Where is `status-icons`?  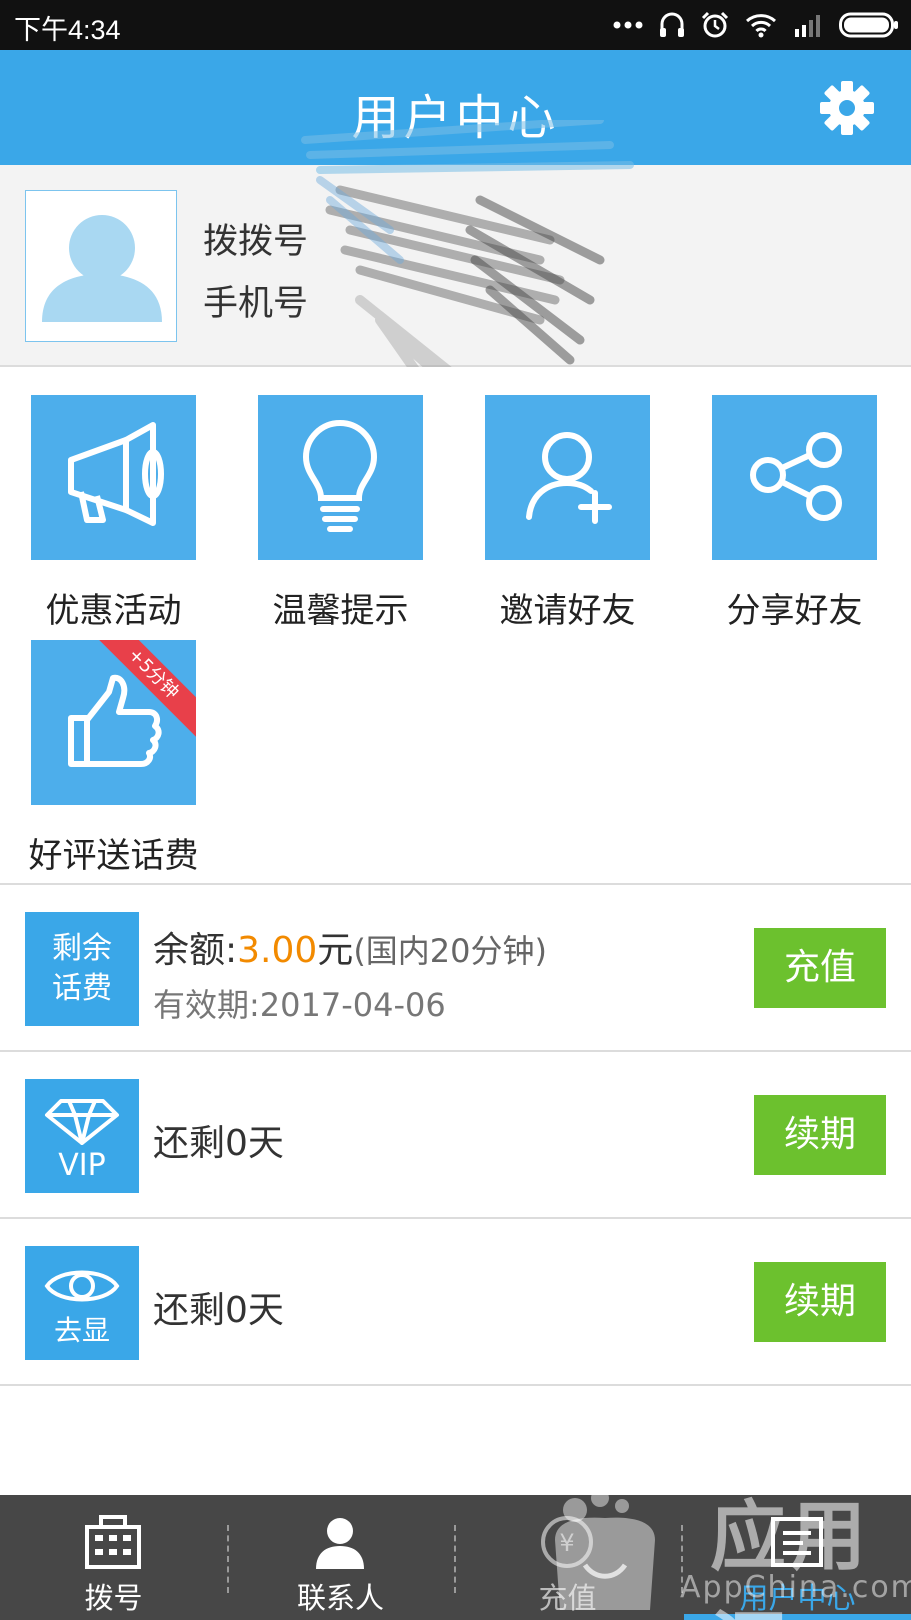
status-icons is located at coordinates (756, 25).